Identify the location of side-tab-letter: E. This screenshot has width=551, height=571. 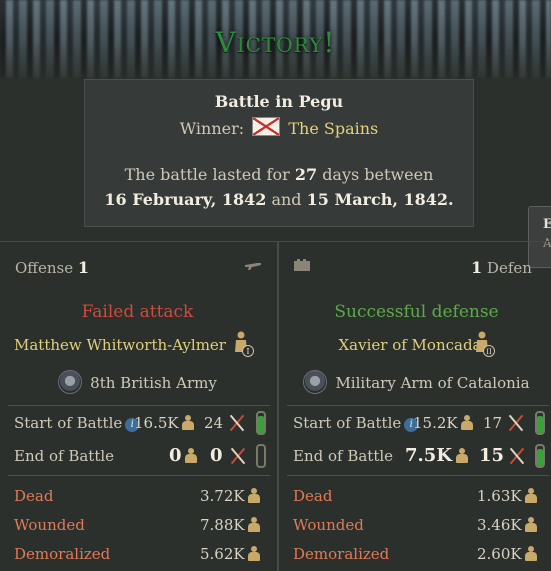
(547, 224).